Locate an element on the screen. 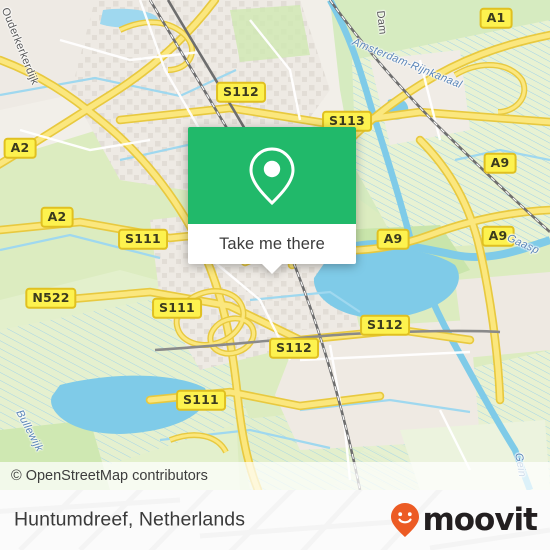 The width and height of the screenshot is (550, 550). attribution-bar: © OpenStreetMap contributors is located at coordinates (275, 476).